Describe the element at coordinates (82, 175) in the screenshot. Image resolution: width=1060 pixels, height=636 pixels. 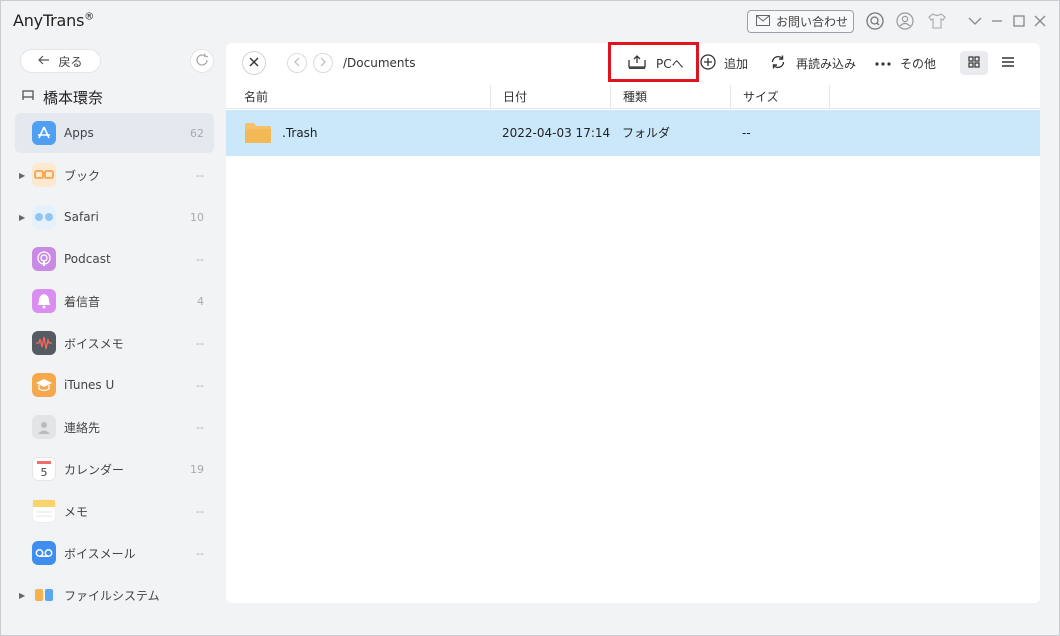
I see `sidebar-item-label: ブック` at that location.